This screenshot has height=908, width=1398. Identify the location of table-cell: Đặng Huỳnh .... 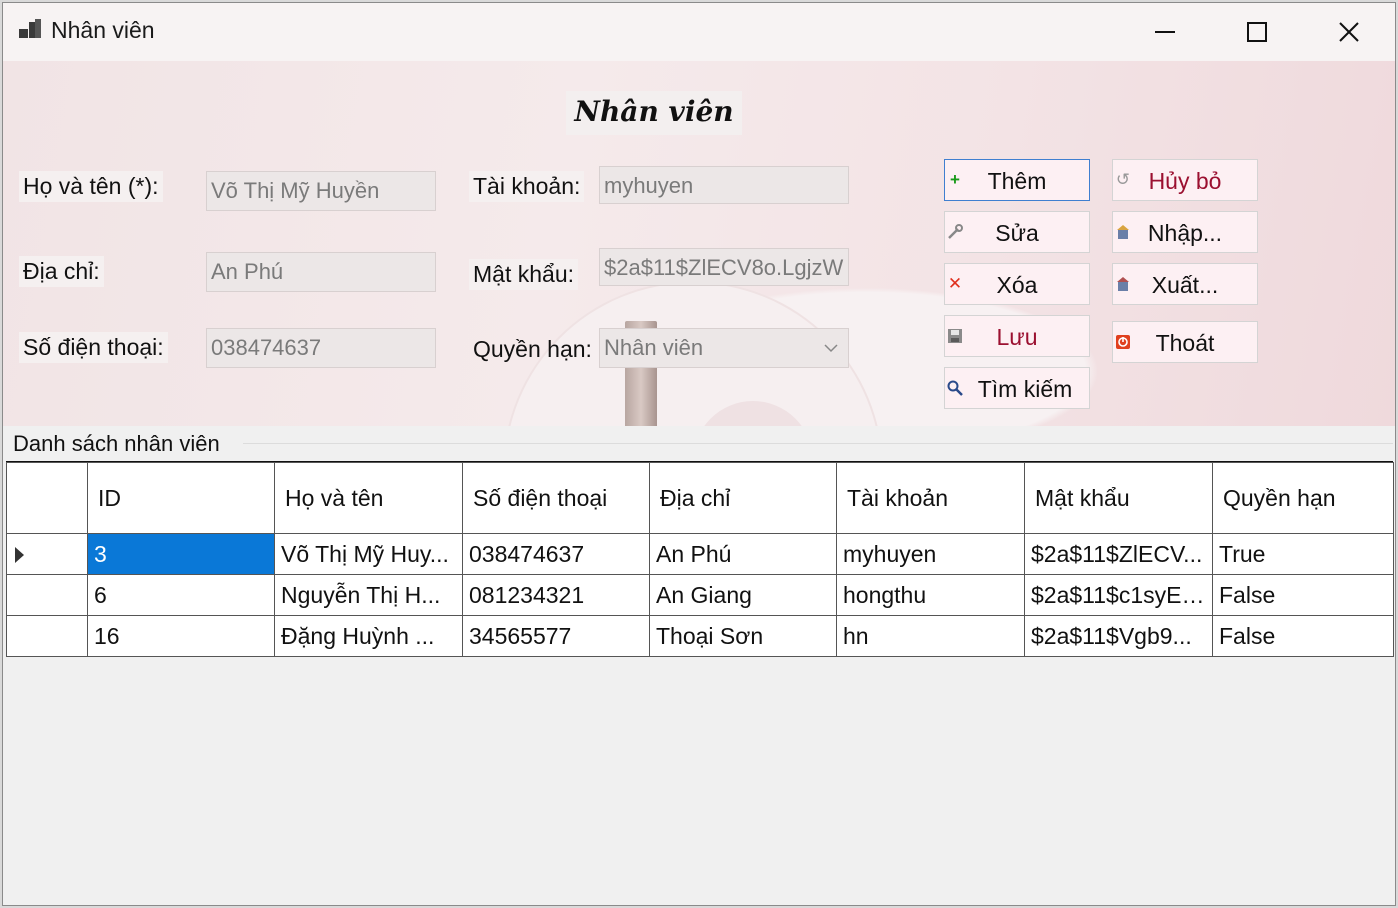
(368, 636).